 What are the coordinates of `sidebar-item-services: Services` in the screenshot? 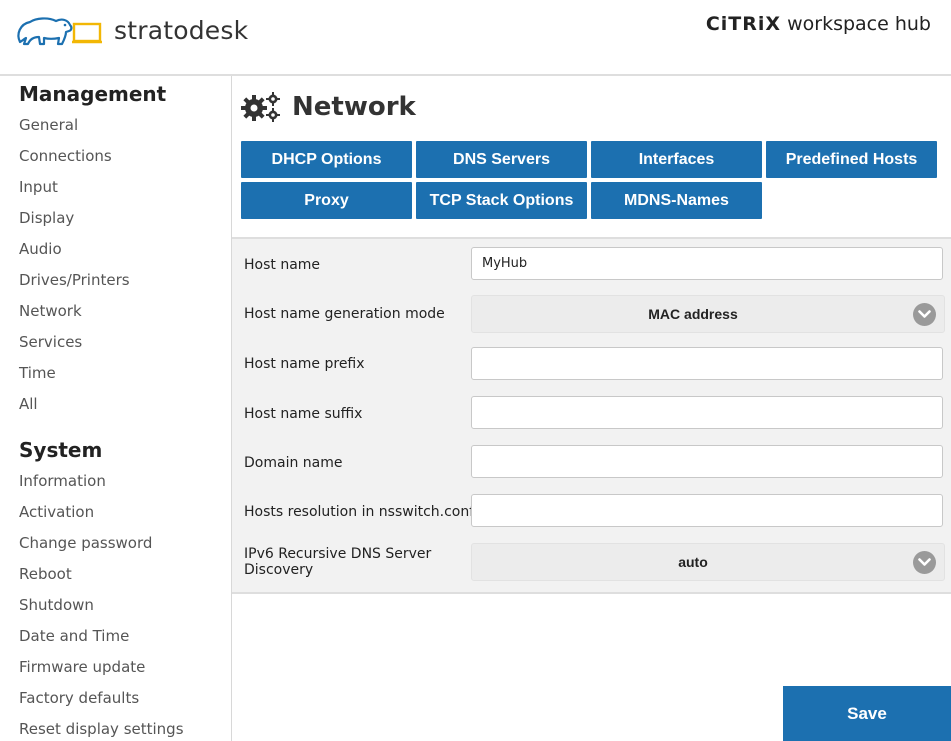 It's located at (115, 342).